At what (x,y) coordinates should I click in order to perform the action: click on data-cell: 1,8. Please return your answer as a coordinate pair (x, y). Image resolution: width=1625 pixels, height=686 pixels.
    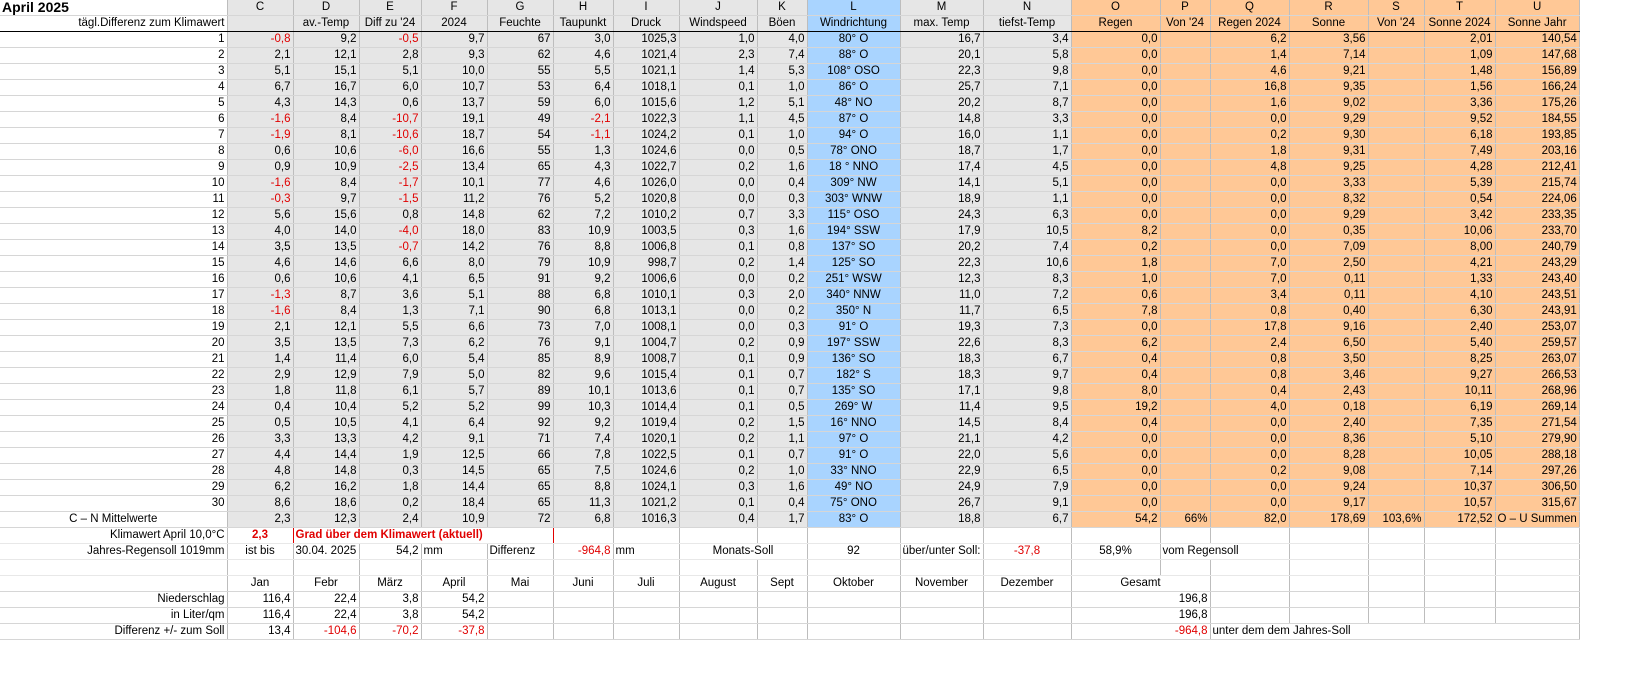
    Looking at the image, I should click on (260, 391).